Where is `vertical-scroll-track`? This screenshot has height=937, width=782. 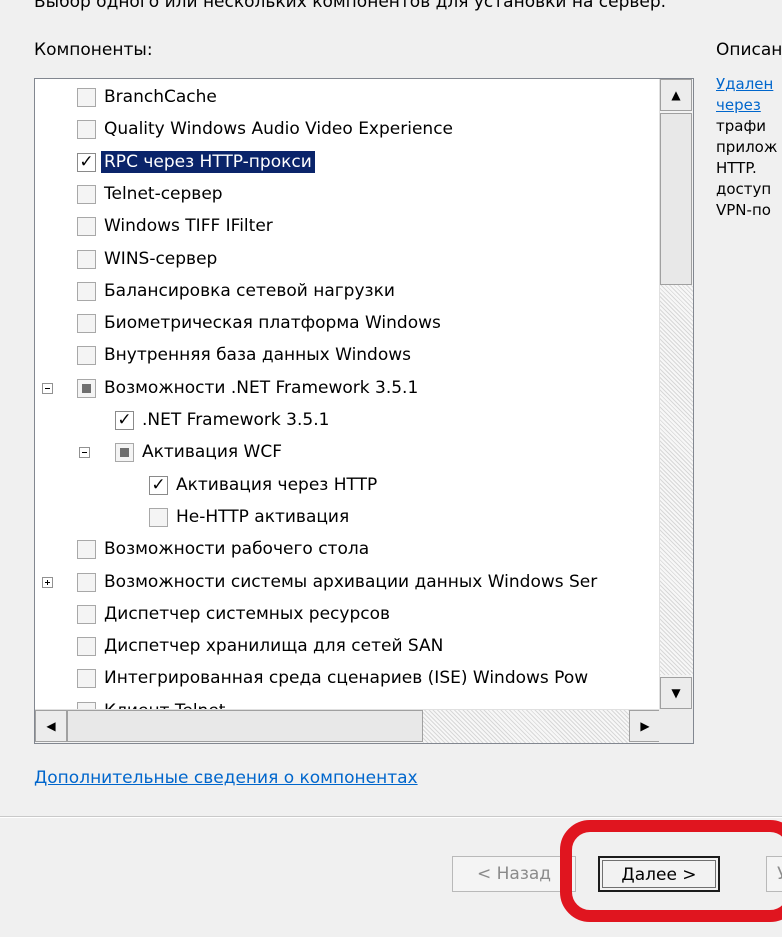 vertical-scroll-track is located at coordinates (676, 480).